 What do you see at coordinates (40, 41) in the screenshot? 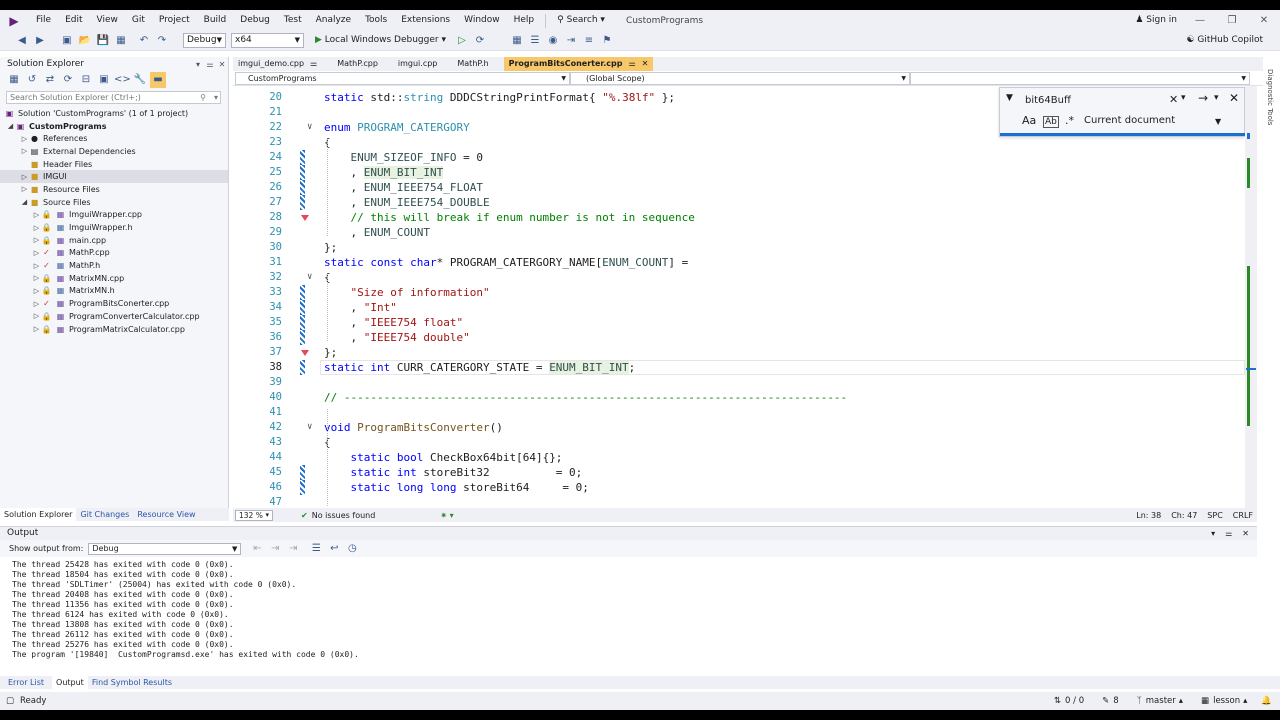
I see `forward-icon: ▶` at bounding box center [40, 41].